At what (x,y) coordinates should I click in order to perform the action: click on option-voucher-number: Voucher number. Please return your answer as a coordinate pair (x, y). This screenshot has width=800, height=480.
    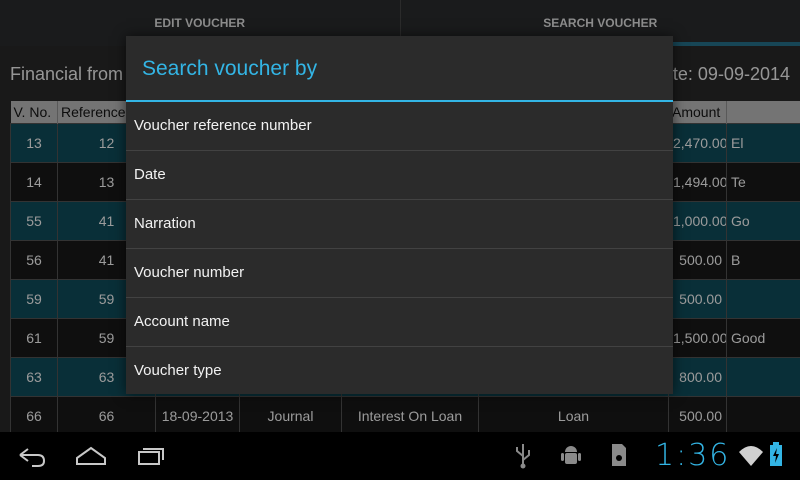
    Looking at the image, I should click on (399, 273).